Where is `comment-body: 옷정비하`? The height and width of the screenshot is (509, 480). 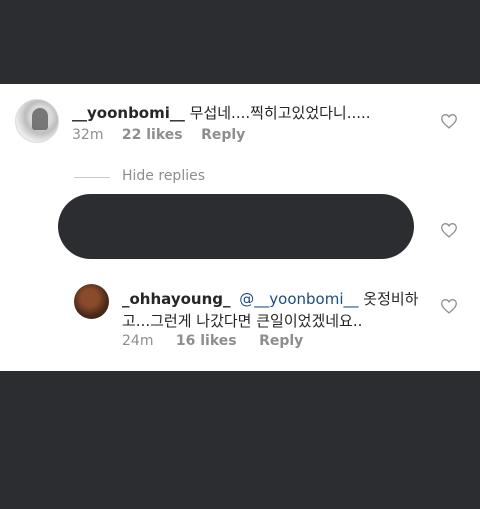
comment-body: 옷정비하 is located at coordinates (388, 299).